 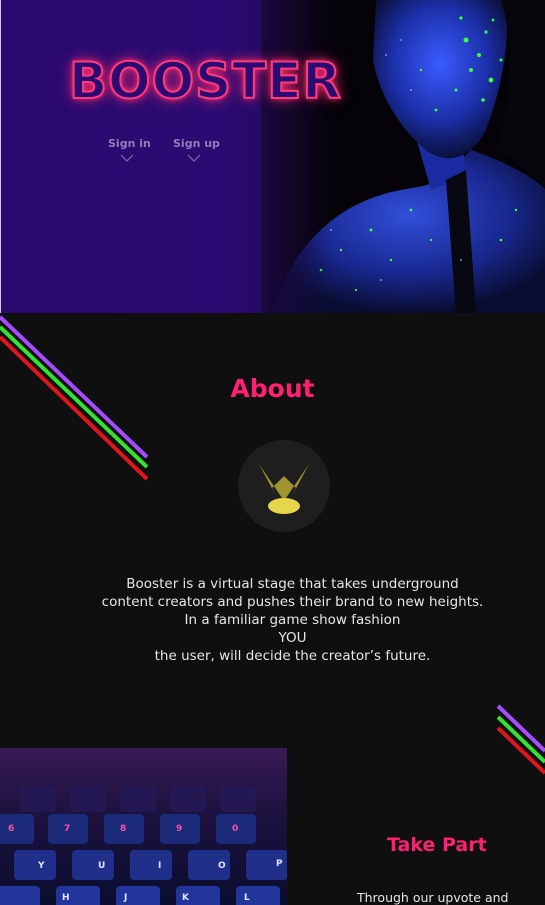 I want to click on sign-up-link: Sign up, so click(x=196, y=151).